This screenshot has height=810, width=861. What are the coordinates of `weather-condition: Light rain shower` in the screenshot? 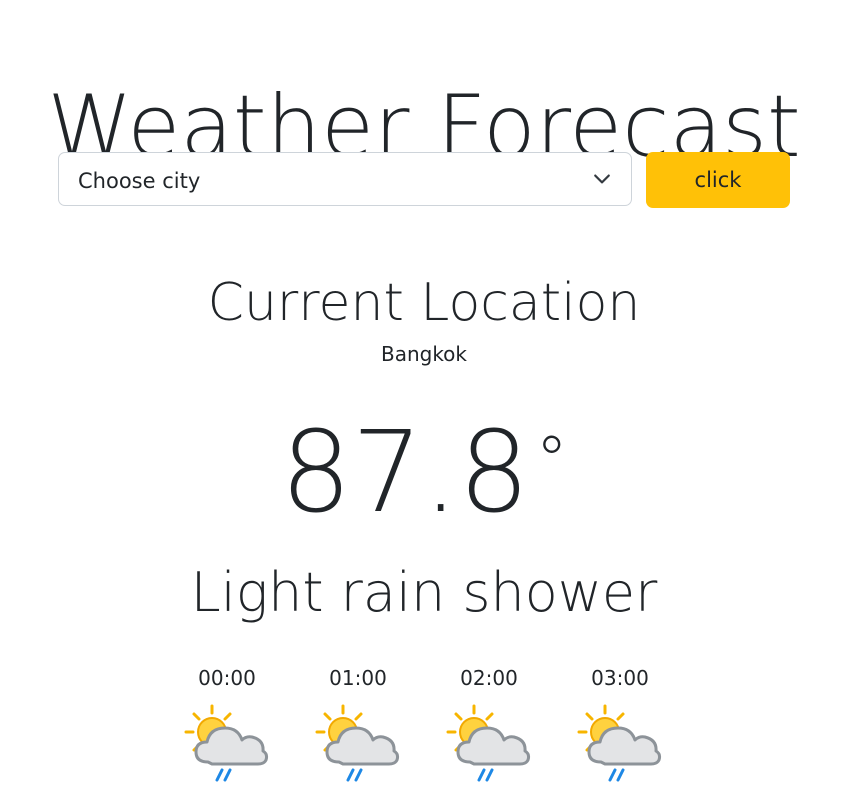 It's located at (424, 592).